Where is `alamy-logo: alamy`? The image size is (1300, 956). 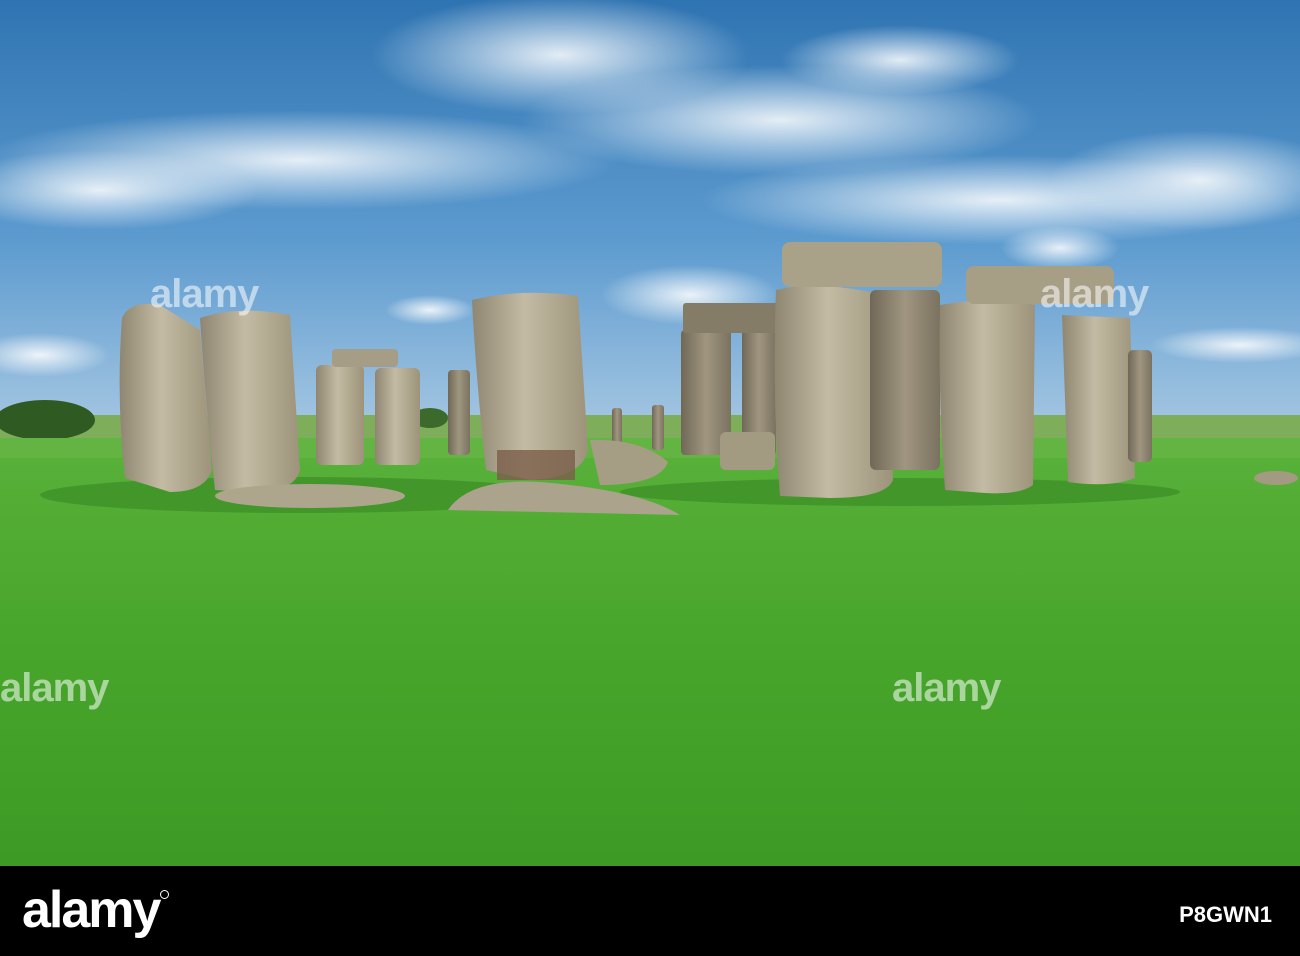 alamy-logo: alamy is located at coordinates (91, 910).